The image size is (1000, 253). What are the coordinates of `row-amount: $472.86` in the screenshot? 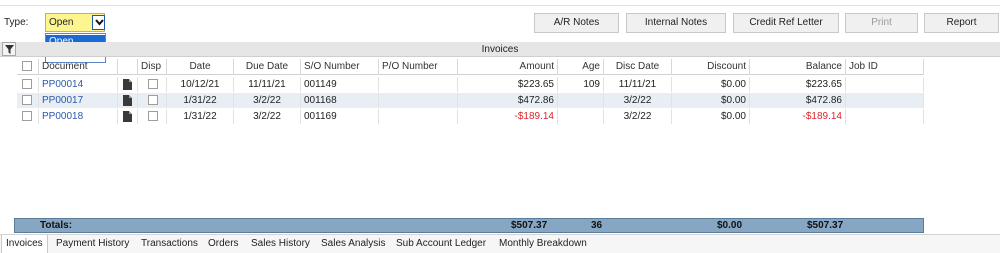 It's located at (508, 100).